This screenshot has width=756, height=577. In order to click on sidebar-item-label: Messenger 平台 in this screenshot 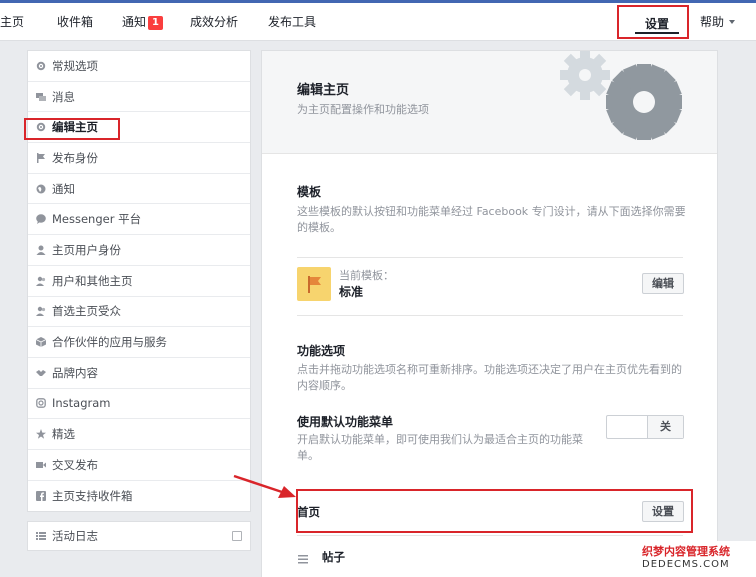, I will do `click(97, 219)`.